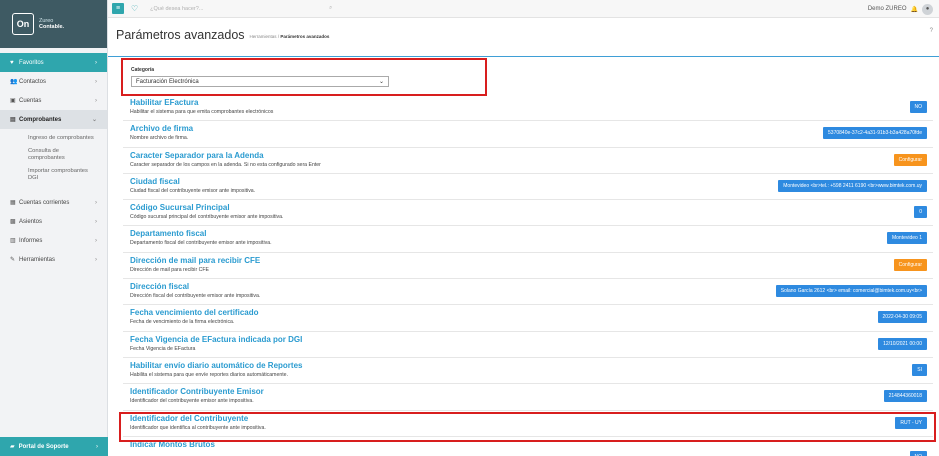 The height and width of the screenshot is (456, 939). I want to click on brand-name-bottom: Contable., so click(52, 27).